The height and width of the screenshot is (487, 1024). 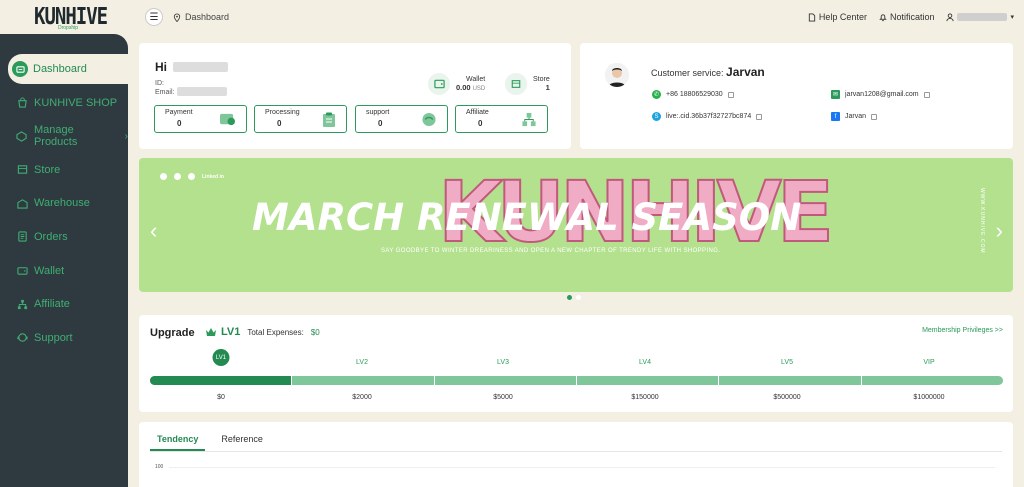 I want to click on products-icon, so click(x=22, y=136).